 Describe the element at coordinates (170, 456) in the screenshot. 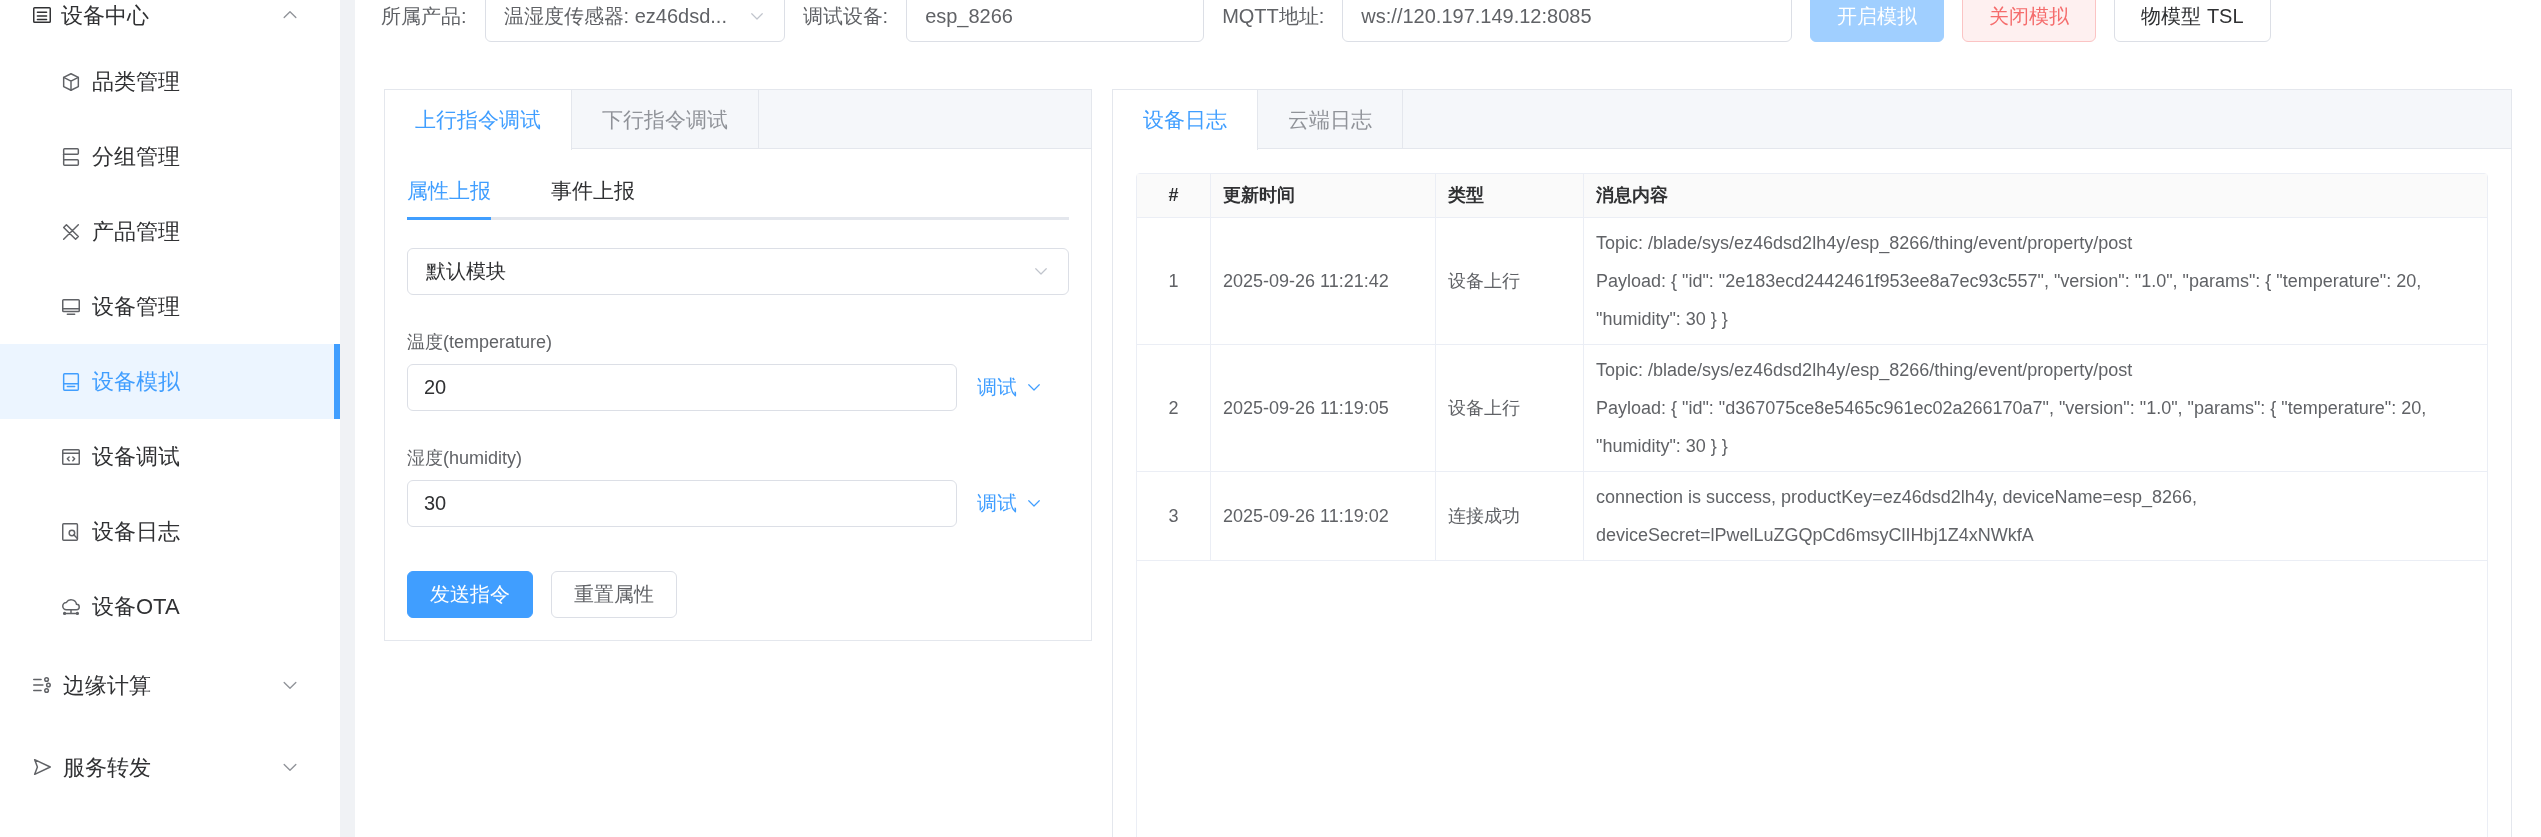

I see `sidebar-item: 设备调试` at that location.